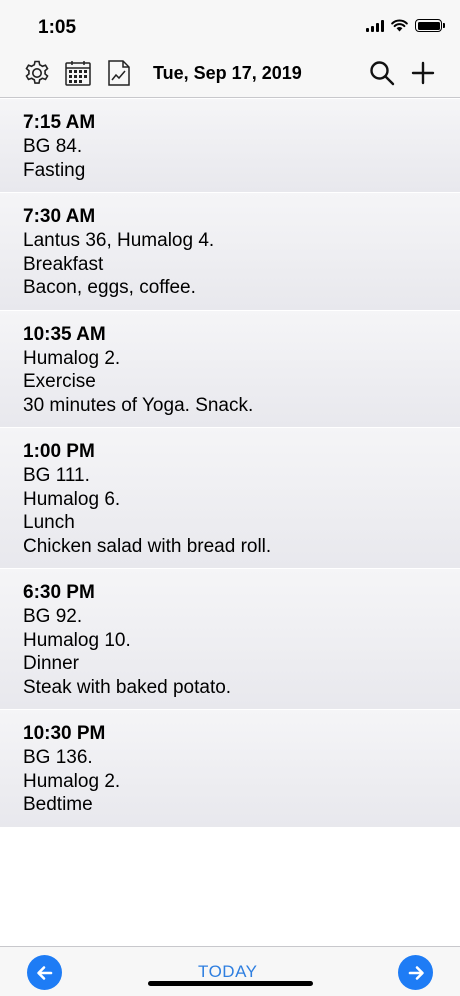 The width and height of the screenshot is (460, 996). Describe the element at coordinates (109, 287) in the screenshot. I see `entry-line: Bacon, eggs, coffee.` at that location.